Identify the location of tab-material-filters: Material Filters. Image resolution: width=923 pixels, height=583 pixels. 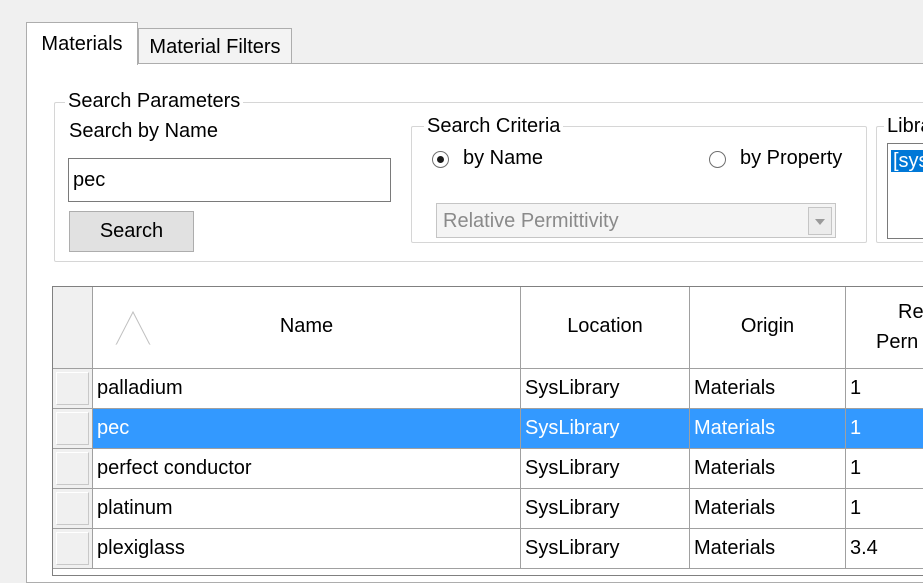
(215, 46).